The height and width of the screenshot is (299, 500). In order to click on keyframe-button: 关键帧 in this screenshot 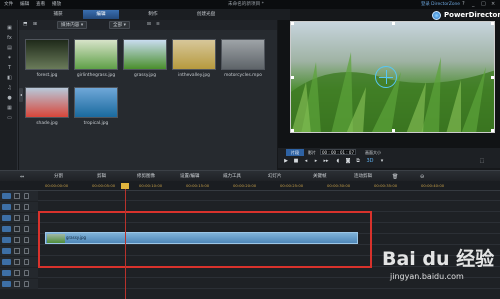, I will do `click(320, 177)`.